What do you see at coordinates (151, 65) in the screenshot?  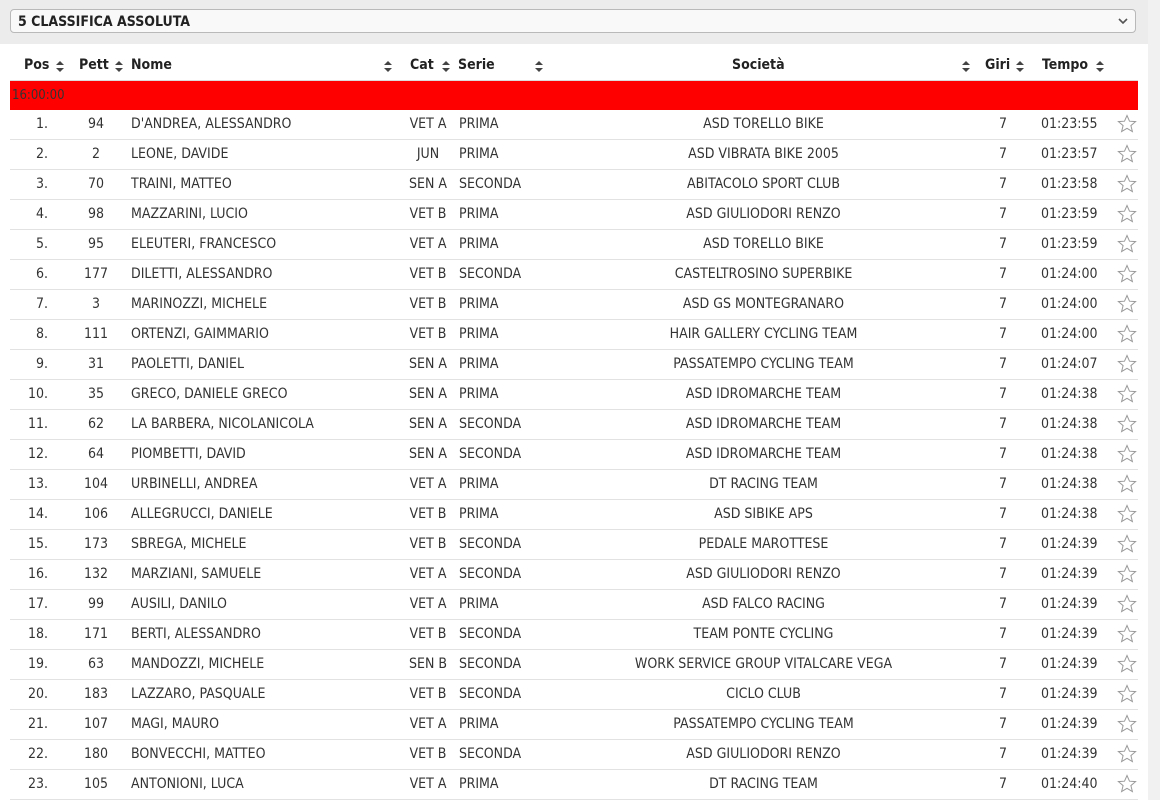 I see `header-nome: Nome` at bounding box center [151, 65].